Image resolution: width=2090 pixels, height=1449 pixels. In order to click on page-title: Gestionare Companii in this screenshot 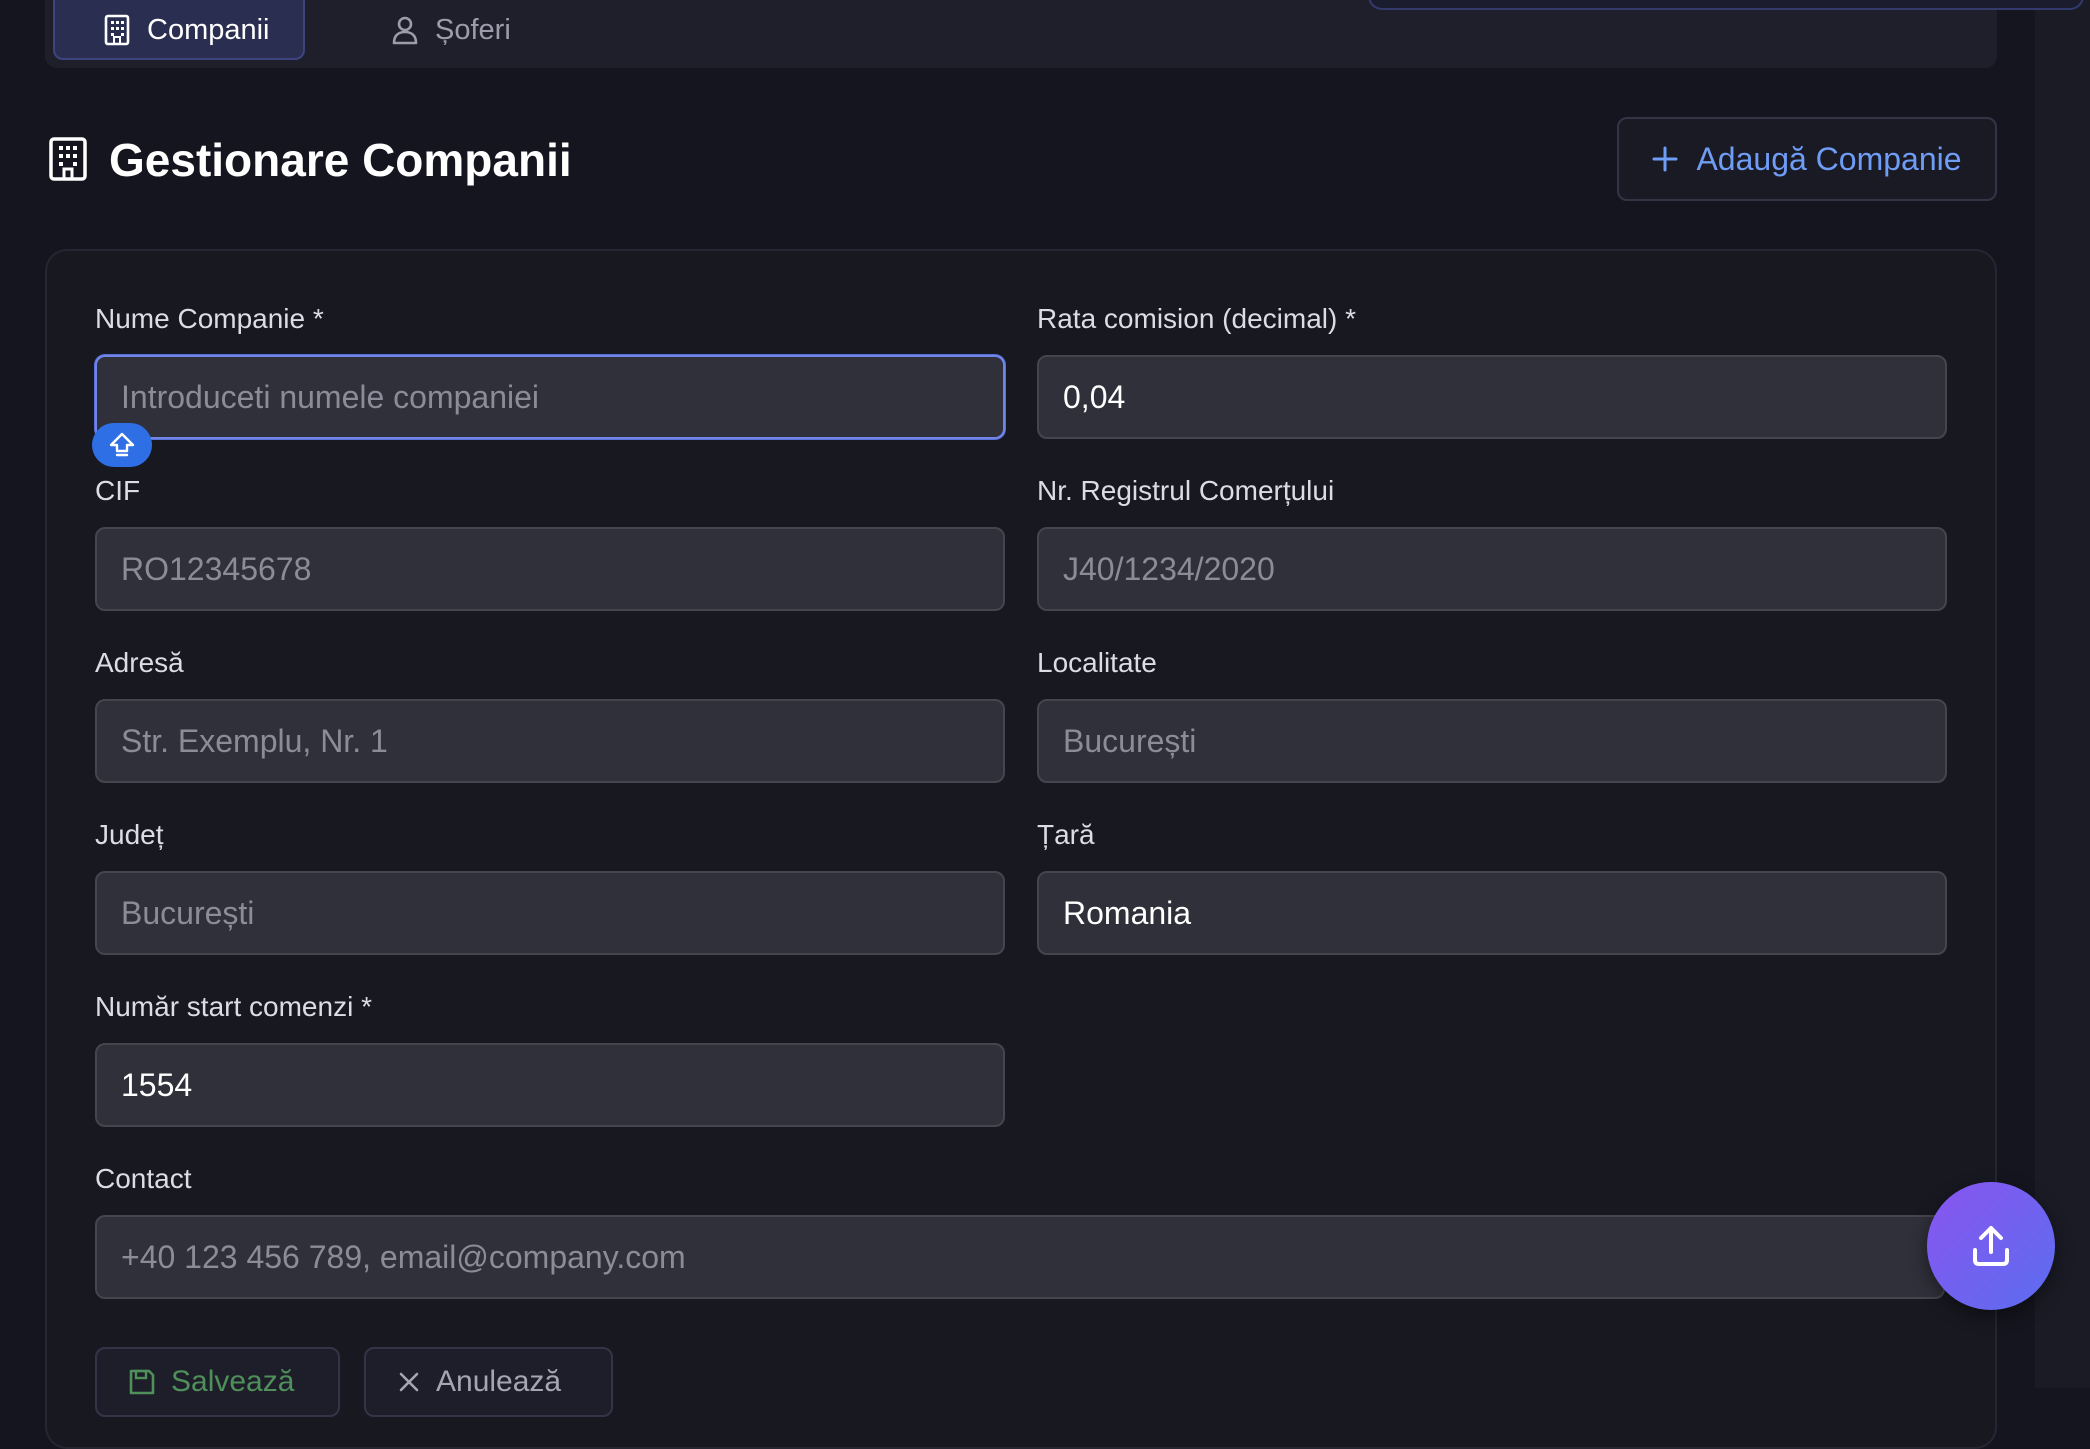, I will do `click(340, 160)`.